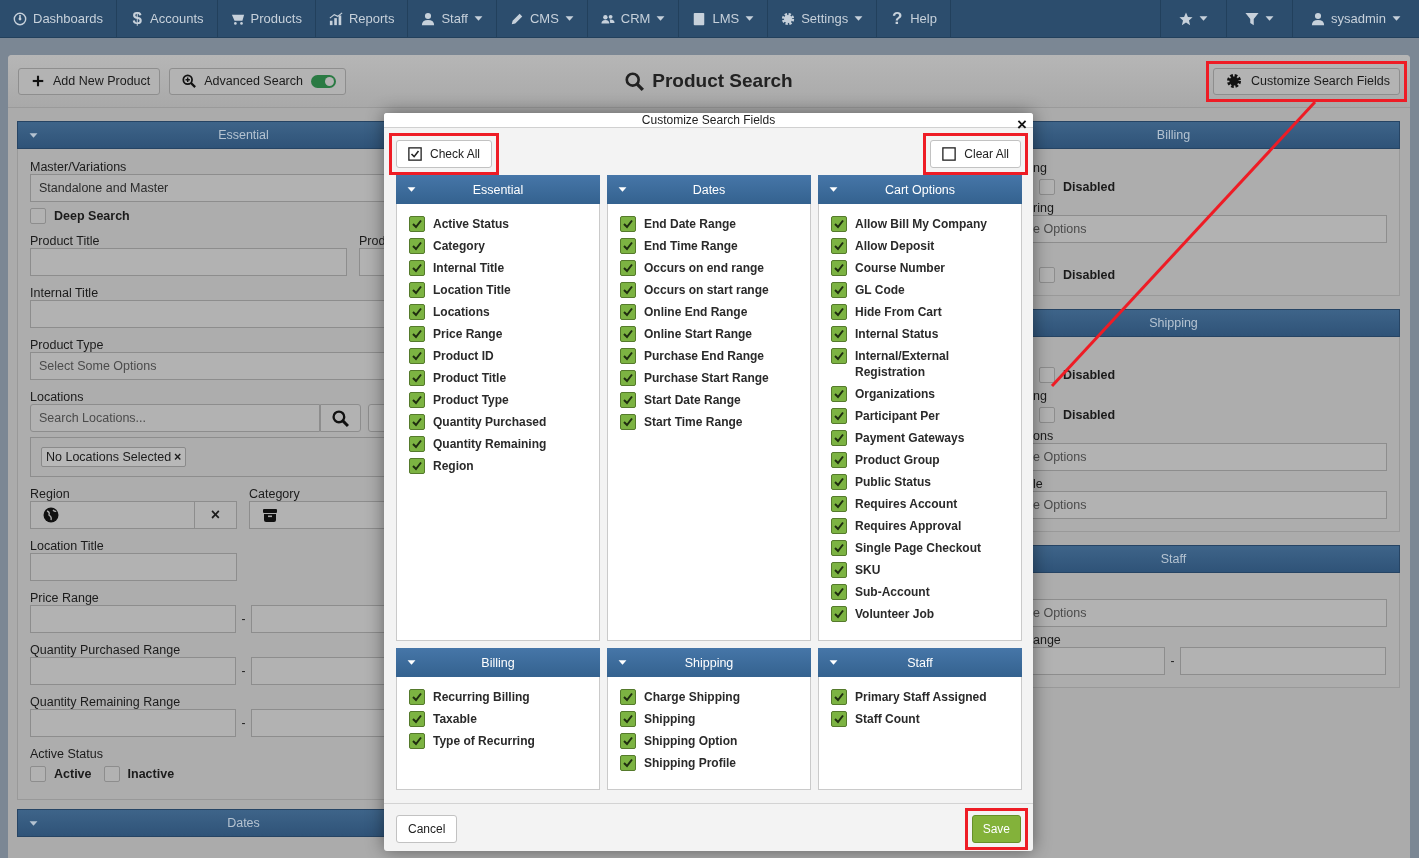  What do you see at coordinates (1216, 559) in the screenshot?
I see `section-header: Staff` at bounding box center [1216, 559].